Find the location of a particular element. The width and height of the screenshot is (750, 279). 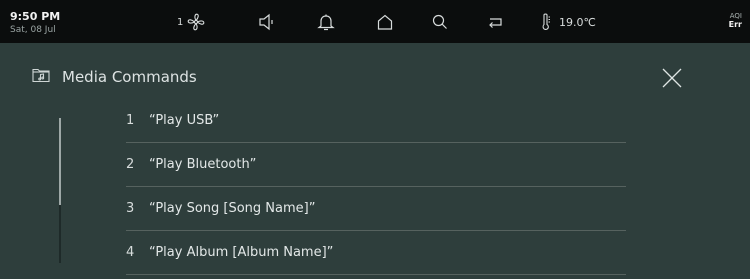

close-icon is located at coordinates (672, 81).